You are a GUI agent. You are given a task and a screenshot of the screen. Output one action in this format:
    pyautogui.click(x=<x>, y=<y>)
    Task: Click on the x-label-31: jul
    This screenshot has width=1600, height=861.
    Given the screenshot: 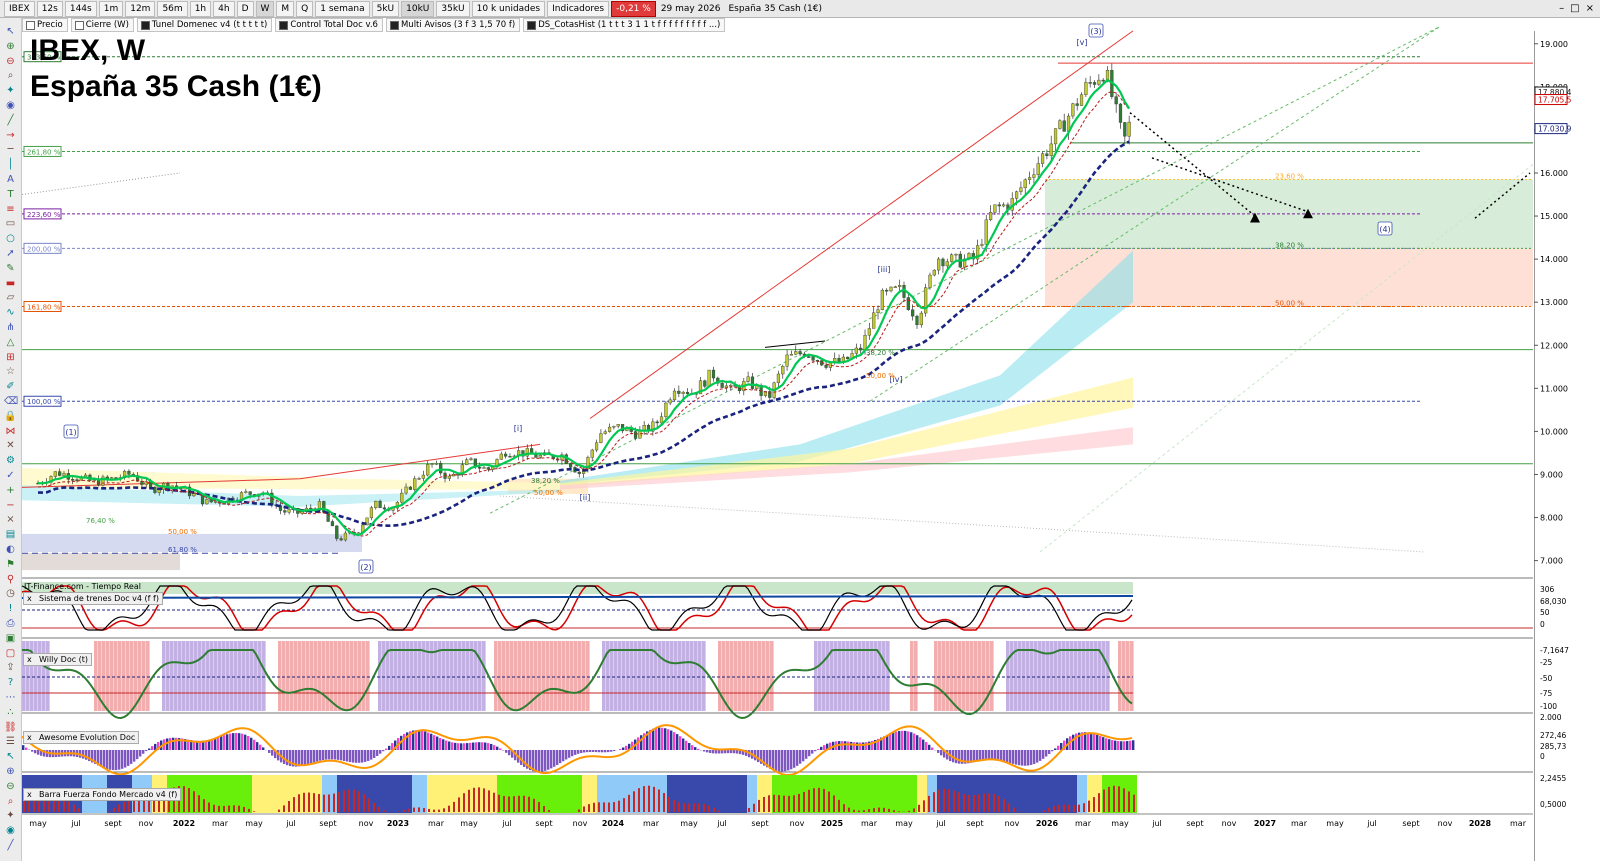 What is the action you would take?
    pyautogui.click(x=1156, y=823)
    